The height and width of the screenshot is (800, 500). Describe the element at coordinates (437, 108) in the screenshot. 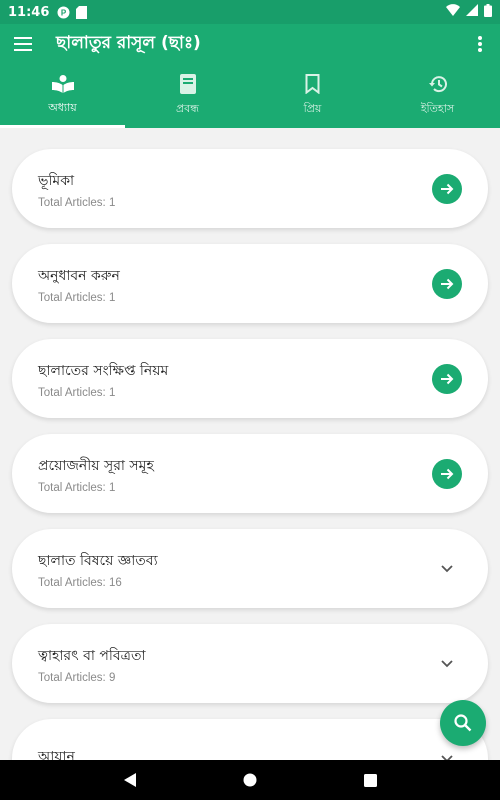

I see `tab-label: ইতিহাস` at that location.